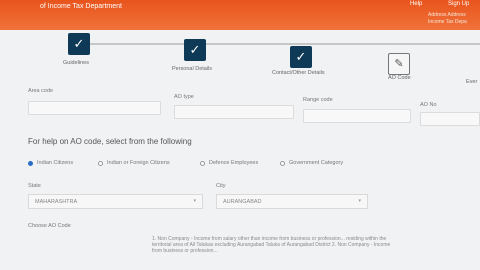  I want to click on state-label: State, so click(34, 186).